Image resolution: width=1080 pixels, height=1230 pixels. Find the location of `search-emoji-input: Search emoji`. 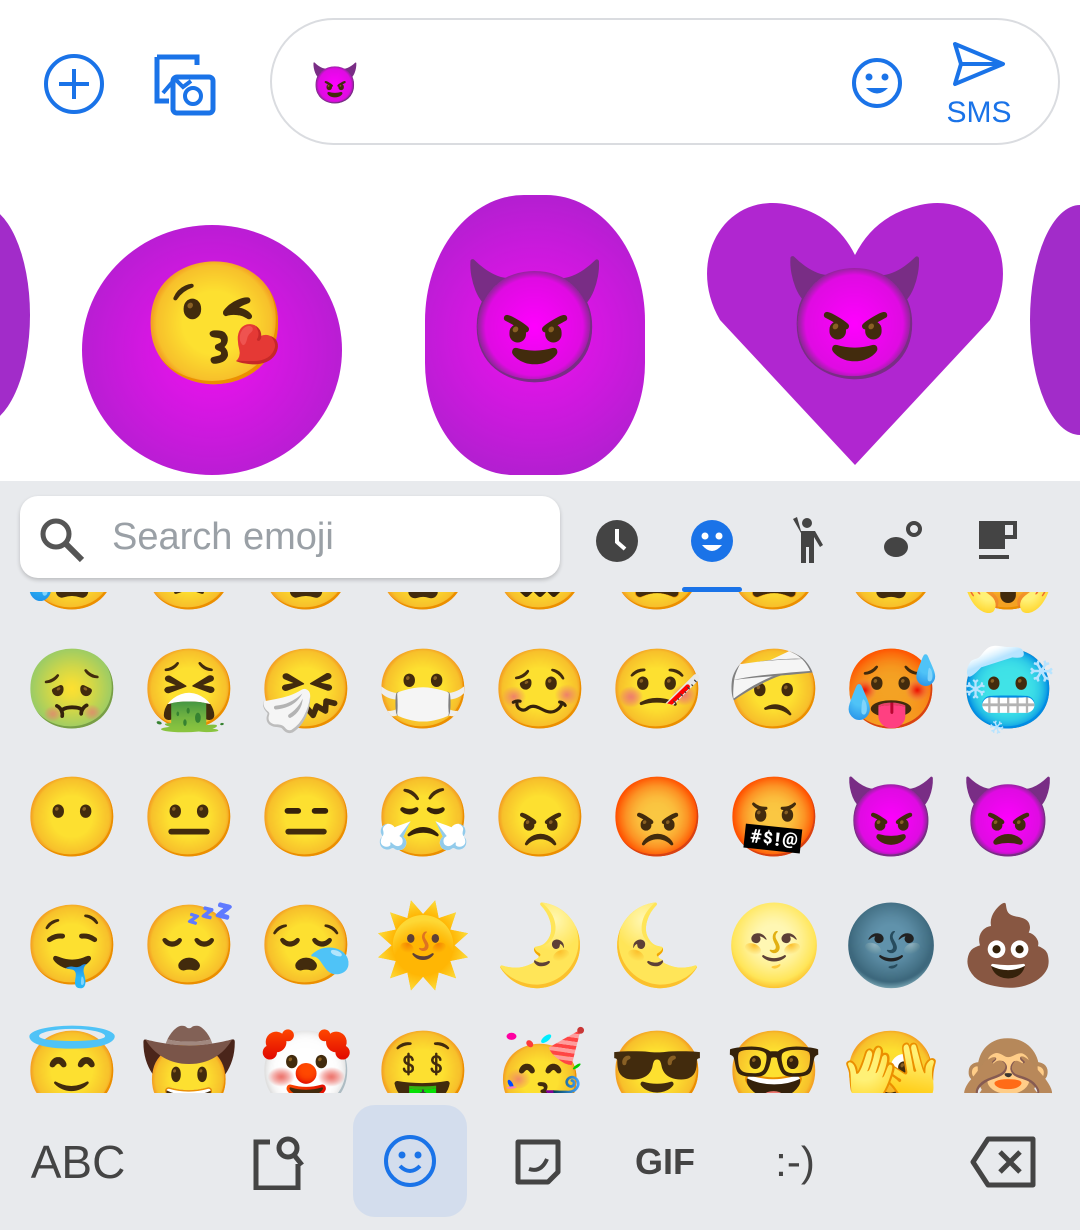

search-emoji-input: Search emoji is located at coordinates (290, 537).